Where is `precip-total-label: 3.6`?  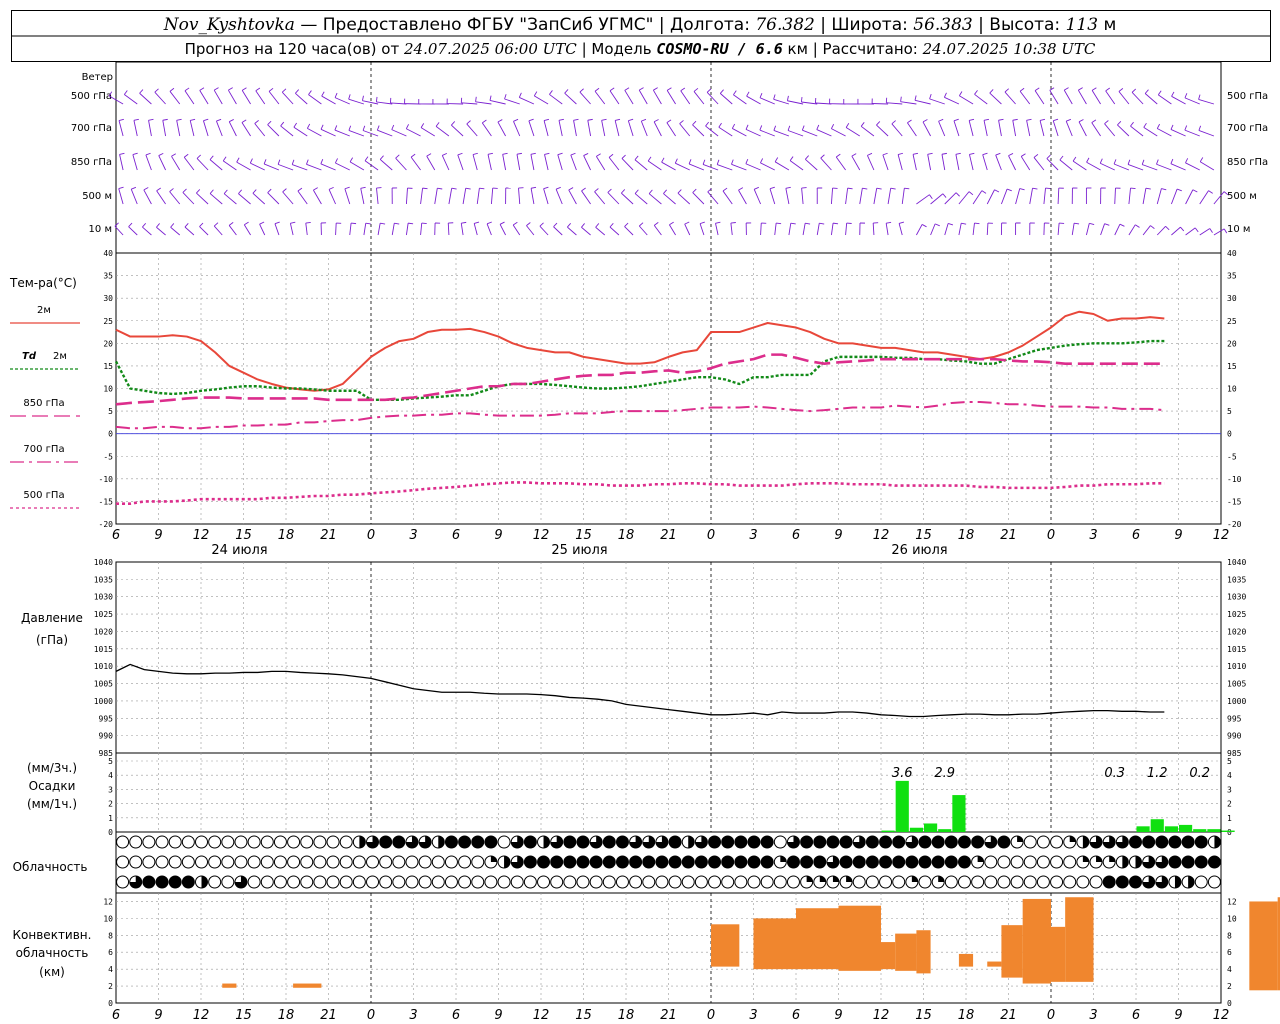 precip-total-label: 3.6 is located at coordinates (902, 773).